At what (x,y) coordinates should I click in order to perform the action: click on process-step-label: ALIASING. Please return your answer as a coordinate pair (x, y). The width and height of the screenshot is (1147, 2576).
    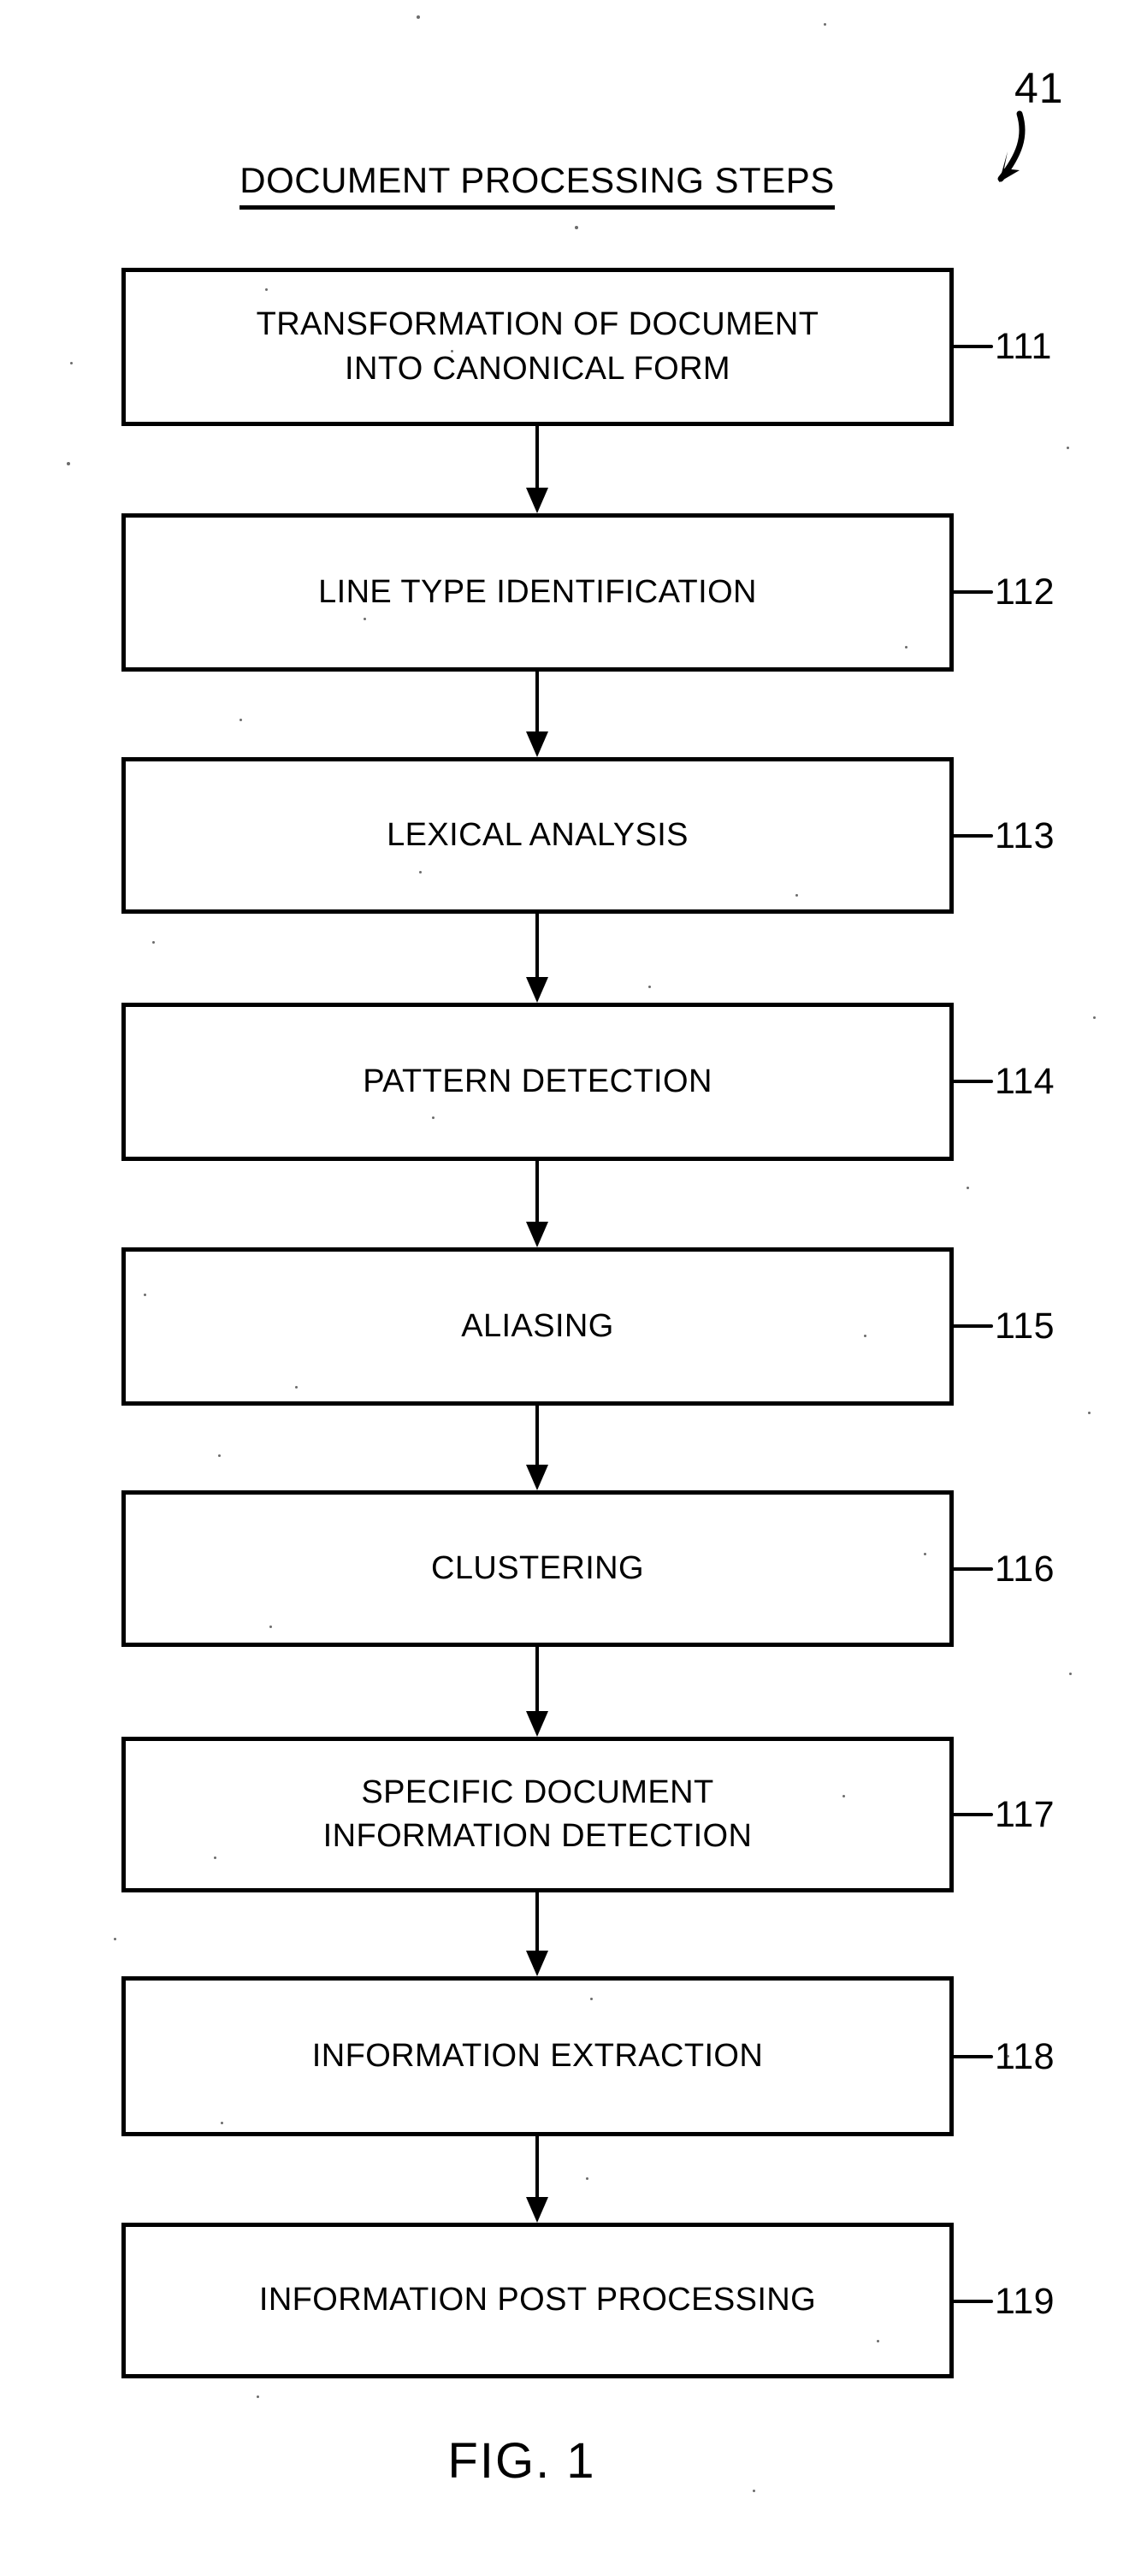
    Looking at the image, I should click on (537, 1325).